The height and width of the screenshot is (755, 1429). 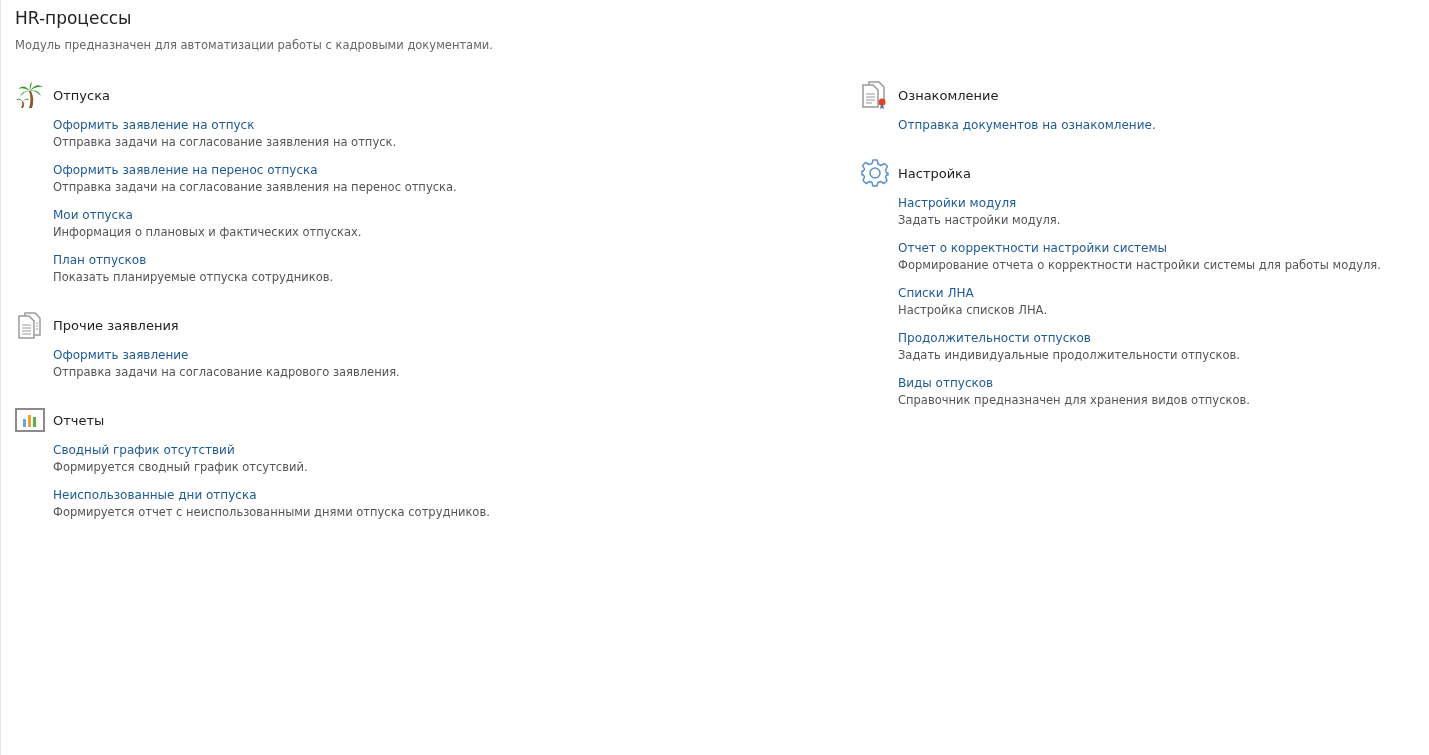 What do you see at coordinates (180, 467) in the screenshot?
I see `action-description: Формируется сводный график отсутсвий.` at bounding box center [180, 467].